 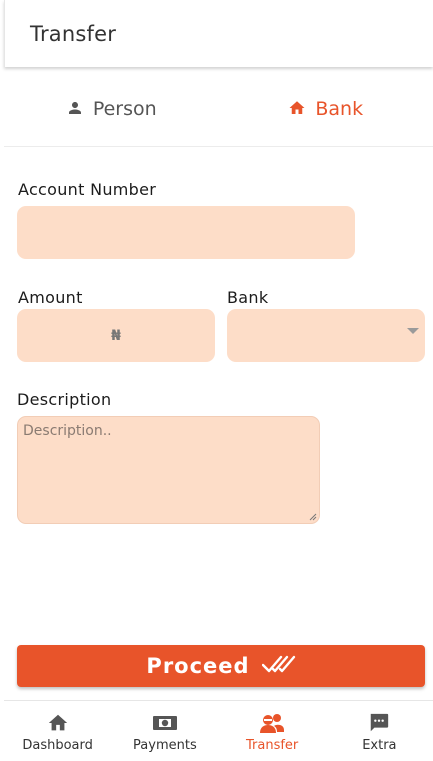 I want to click on nav-payments-label: Payments, so click(x=165, y=745).